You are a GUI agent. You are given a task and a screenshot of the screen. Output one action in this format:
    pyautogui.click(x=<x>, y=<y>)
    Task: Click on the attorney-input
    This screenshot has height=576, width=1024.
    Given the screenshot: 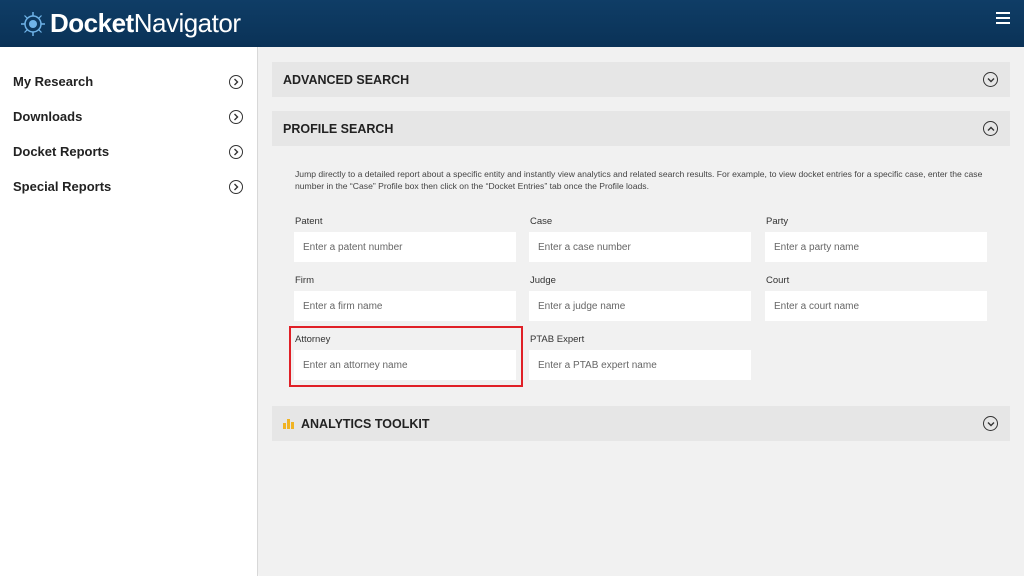 What is the action you would take?
    pyautogui.click(x=405, y=365)
    